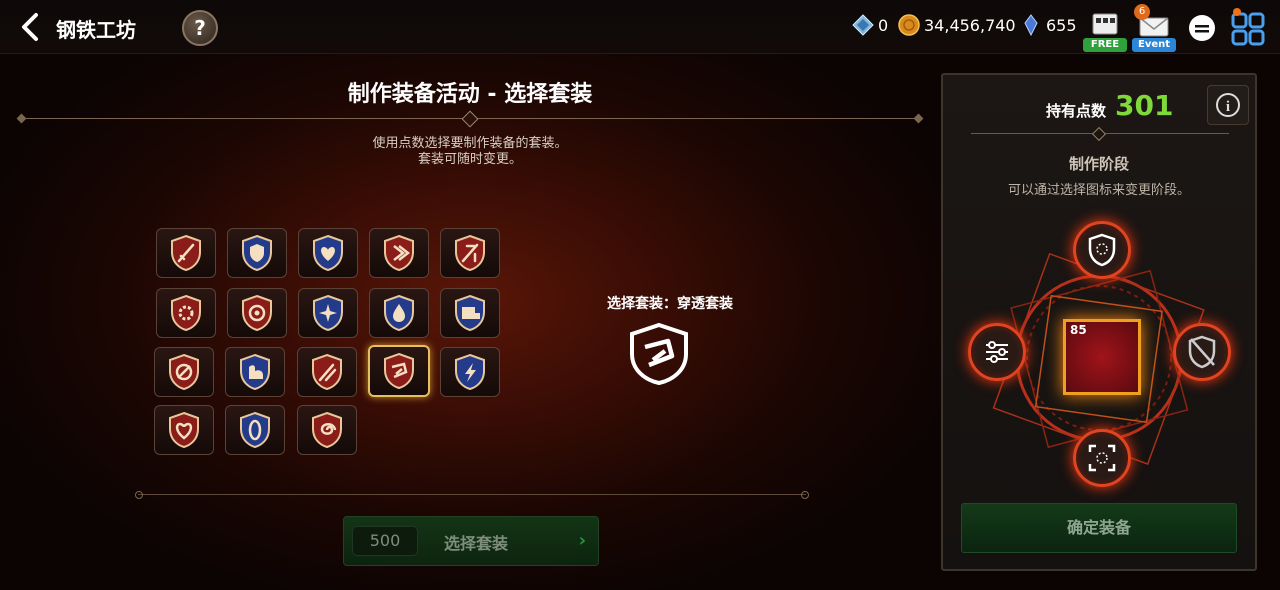 The image size is (1280, 590). I want to click on svg-text: i, so click(1228, 107).